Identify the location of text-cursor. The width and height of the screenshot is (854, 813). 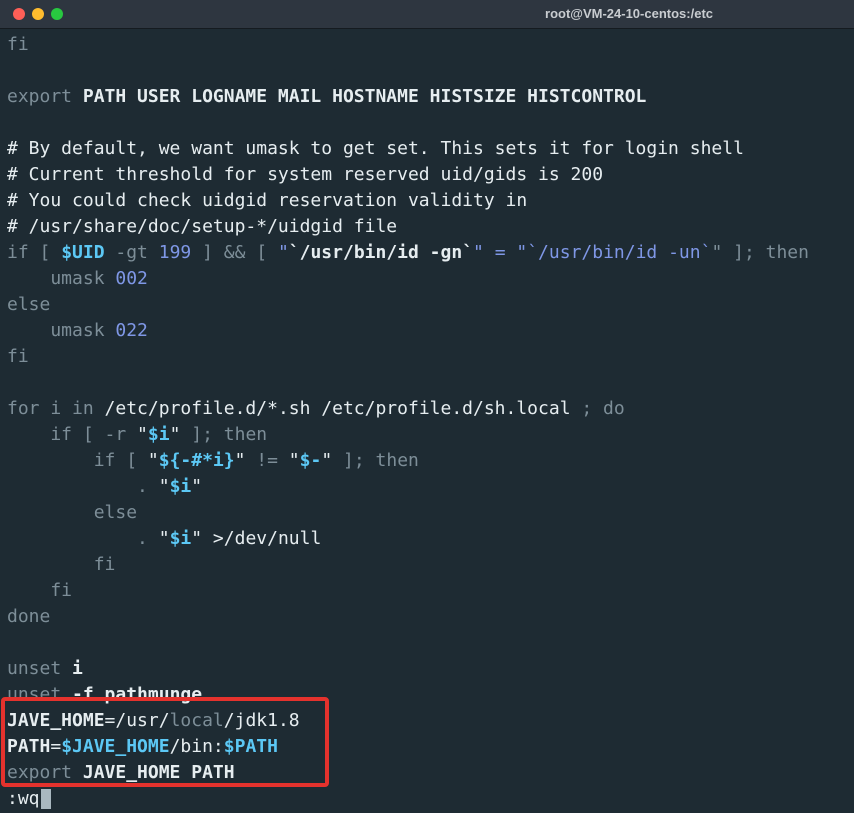
(45, 799).